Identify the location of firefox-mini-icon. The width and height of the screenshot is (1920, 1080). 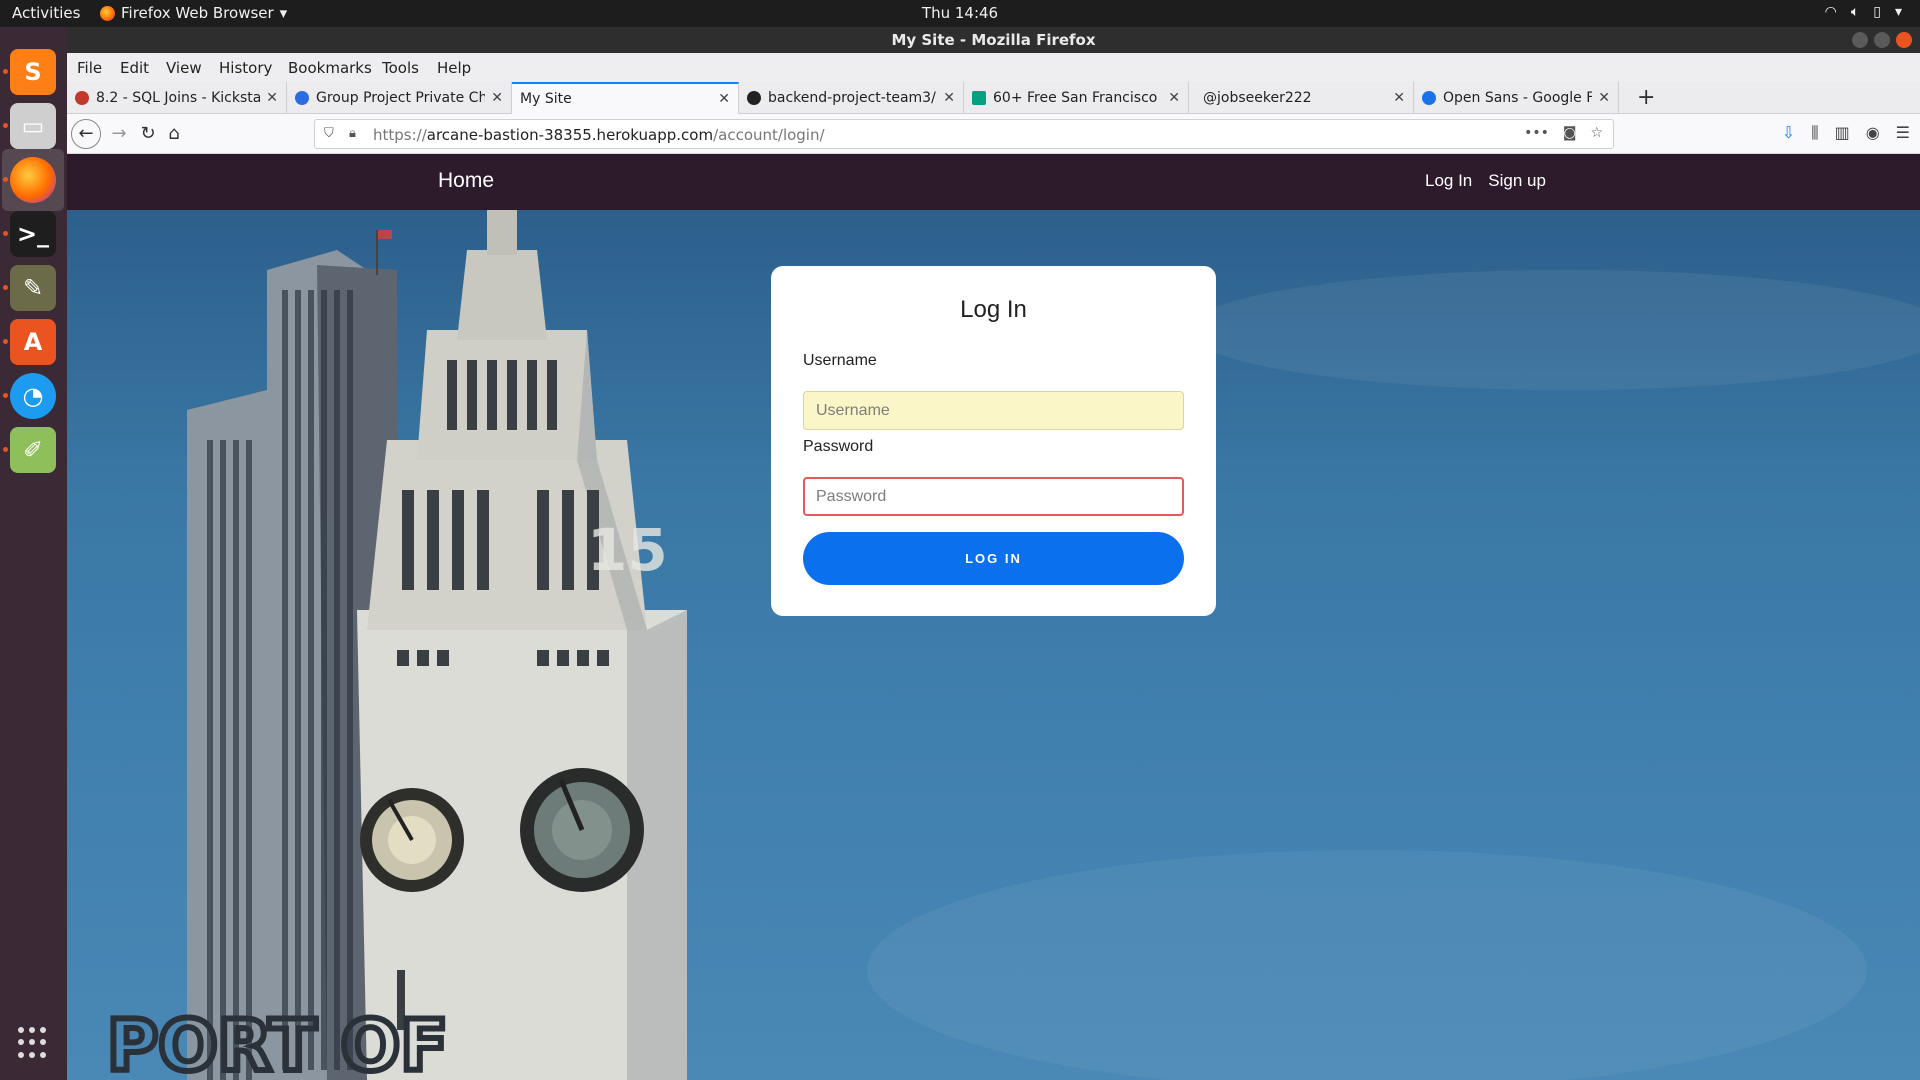
(107, 13).